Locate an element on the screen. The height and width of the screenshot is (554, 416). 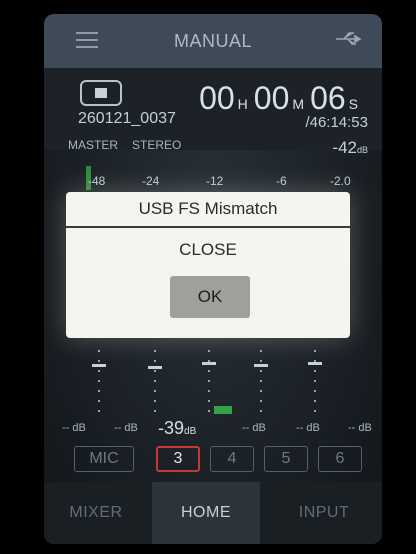
menu-icon is located at coordinates (87, 40).